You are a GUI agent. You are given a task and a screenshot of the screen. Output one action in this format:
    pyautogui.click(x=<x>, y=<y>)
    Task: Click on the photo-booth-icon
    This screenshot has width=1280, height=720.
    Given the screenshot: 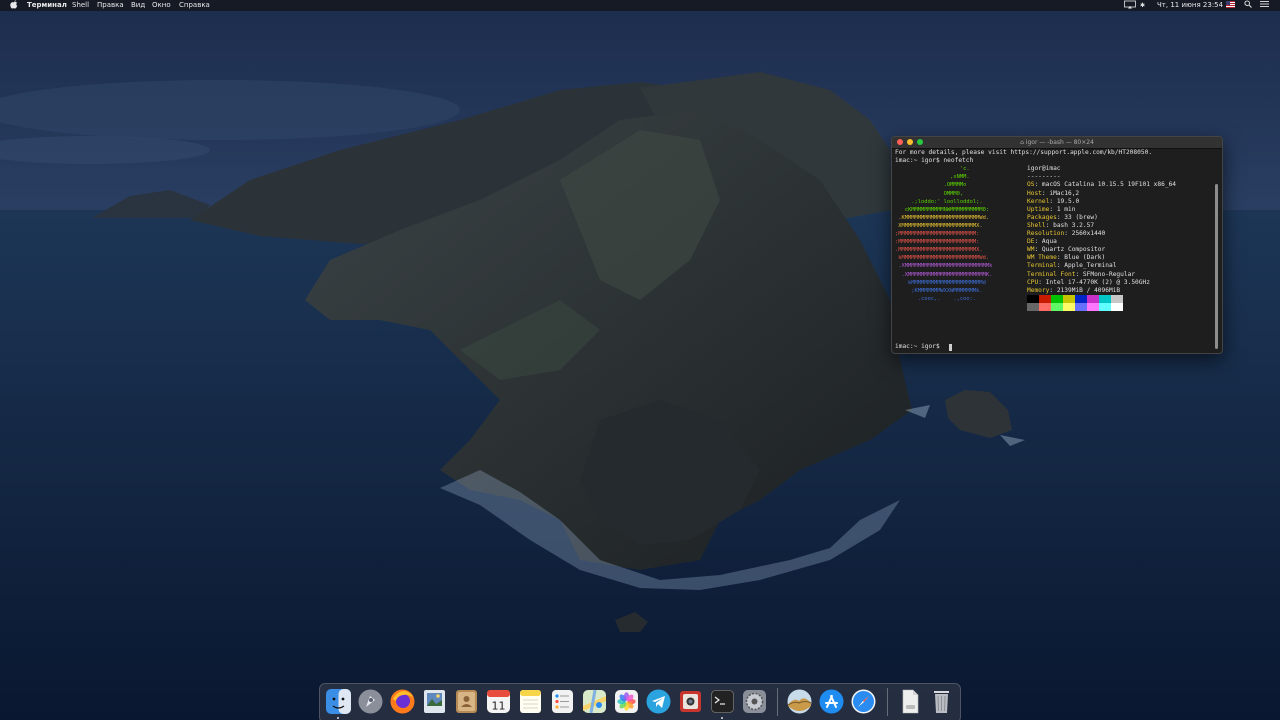 What is the action you would take?
    pyautogui.click(x=690, y=701)
    